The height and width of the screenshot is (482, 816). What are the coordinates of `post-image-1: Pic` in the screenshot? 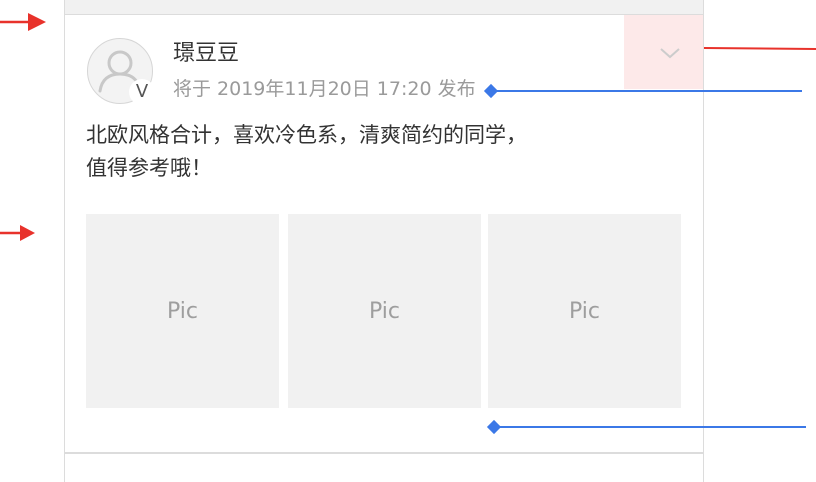 It's located at (182, 311).